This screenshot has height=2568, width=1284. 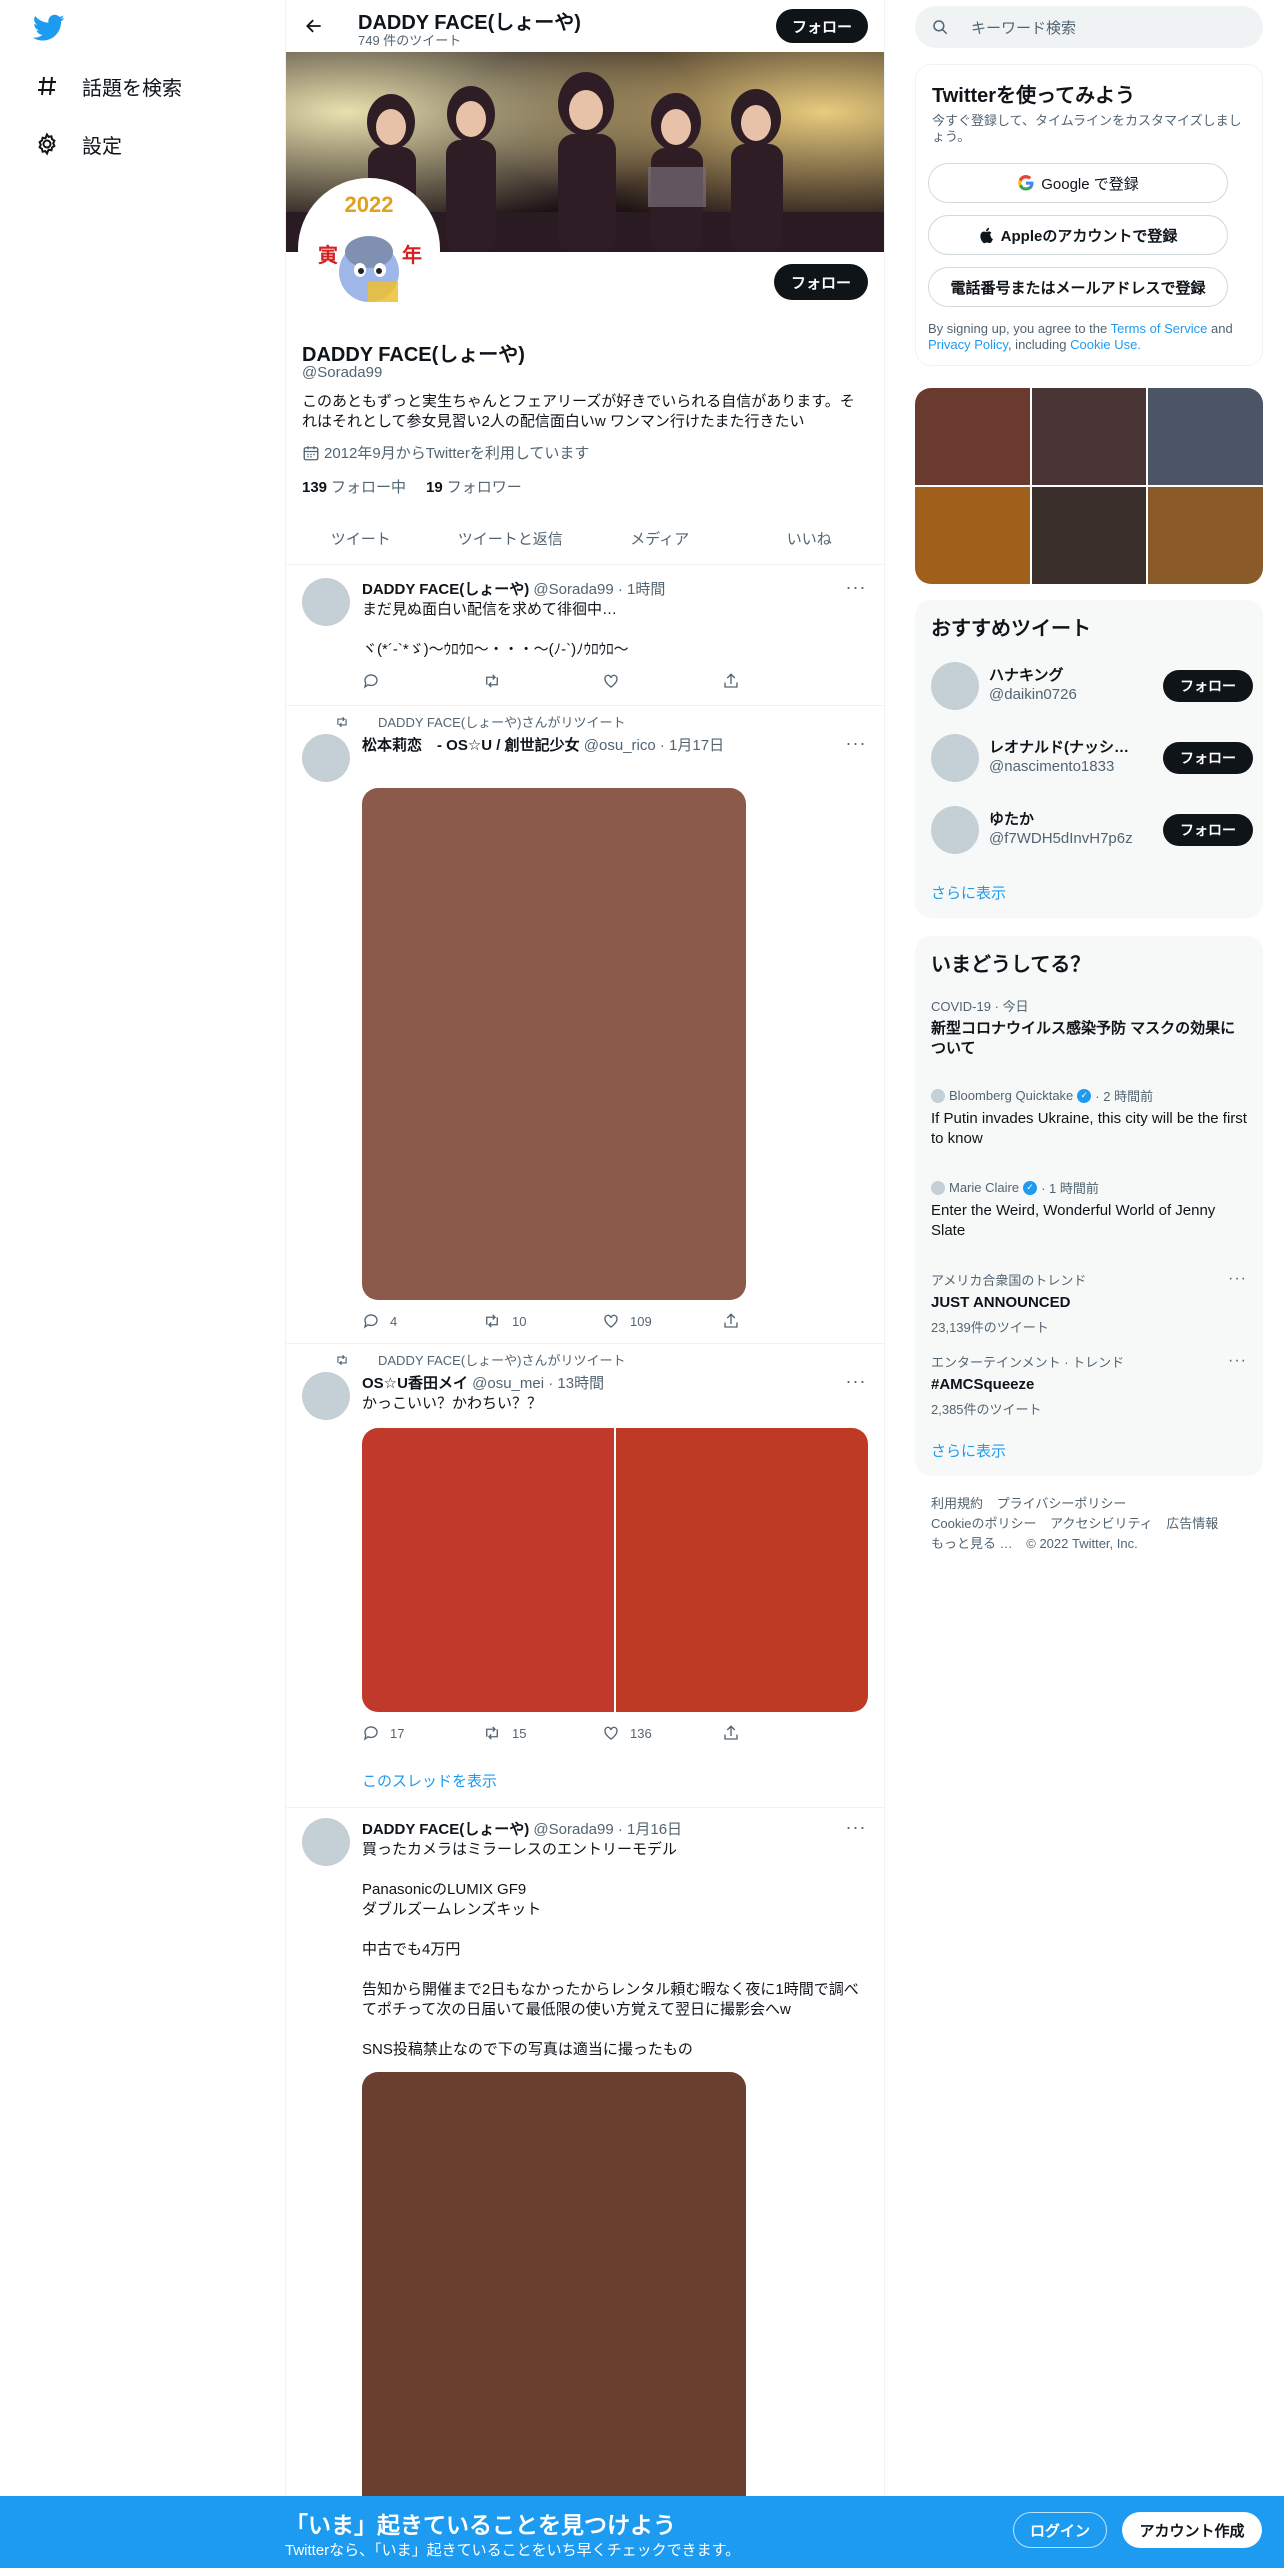 What do you see at coordinates (512, 1321) in the screenshot?
I see `retweet-button: 10` at bounding box center [512, 1321].